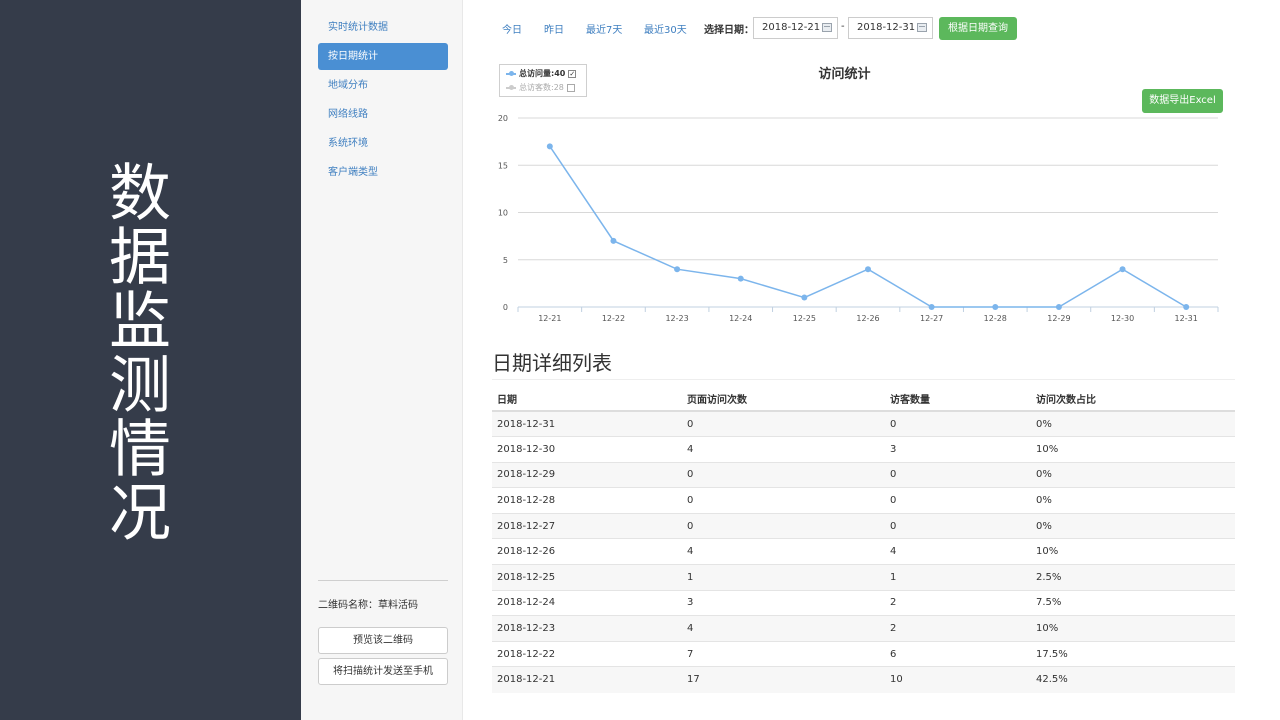 The image size is (1280, 720). I want to click on column-header-date: 日期, so click(587, 399).